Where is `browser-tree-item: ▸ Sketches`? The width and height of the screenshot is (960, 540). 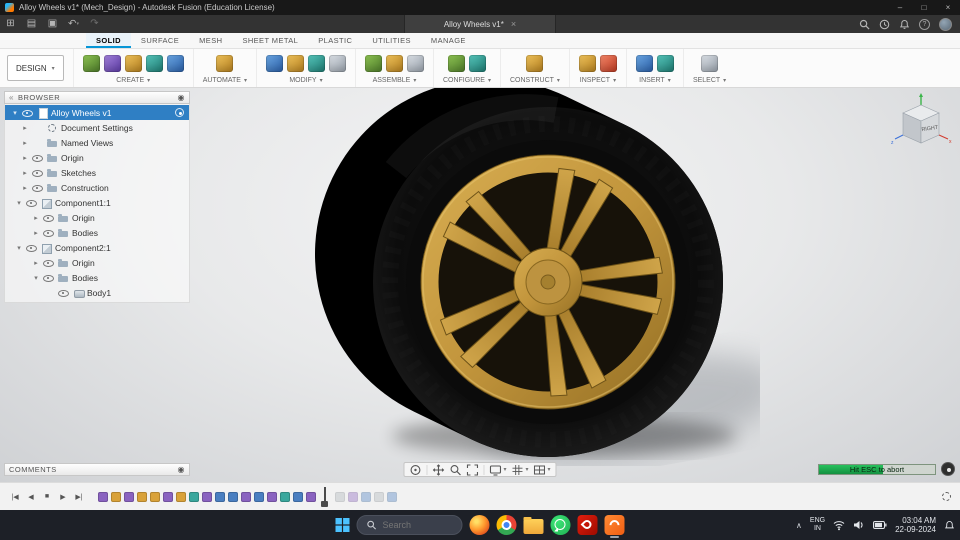
browser-tree-item: ▸ Sketches is located at coordinates (97, 172).